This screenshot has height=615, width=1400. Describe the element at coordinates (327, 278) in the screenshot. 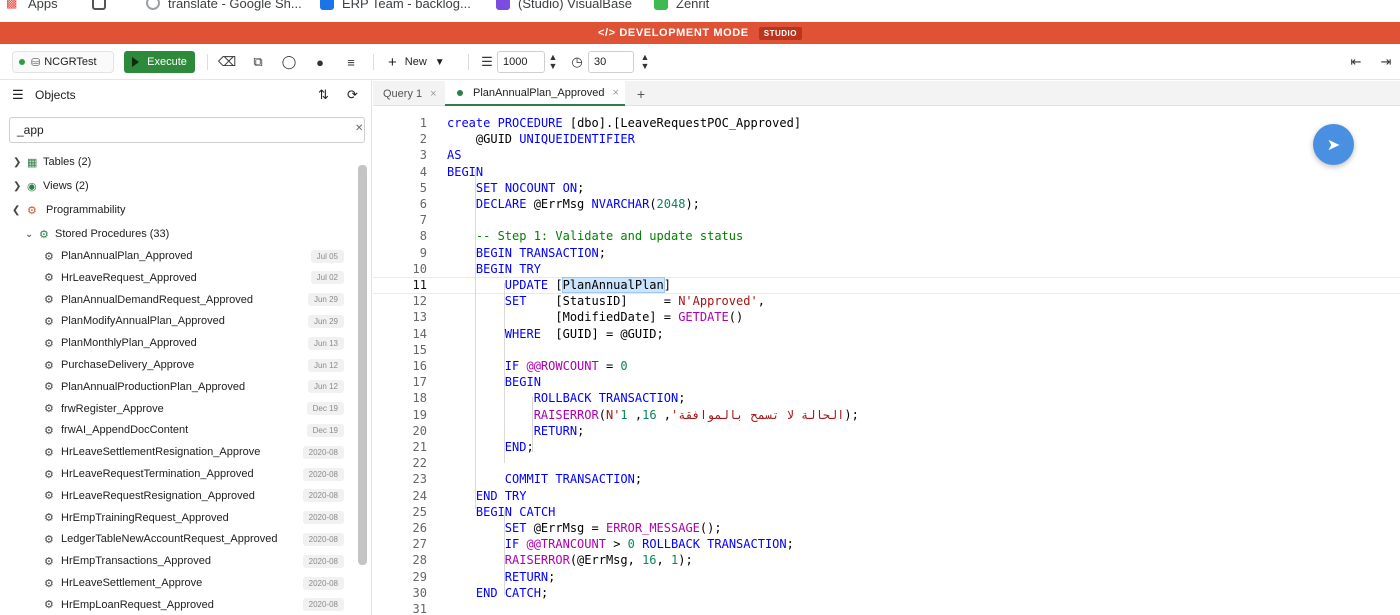

I see `modified-date-badge: Jul 02` at that location.